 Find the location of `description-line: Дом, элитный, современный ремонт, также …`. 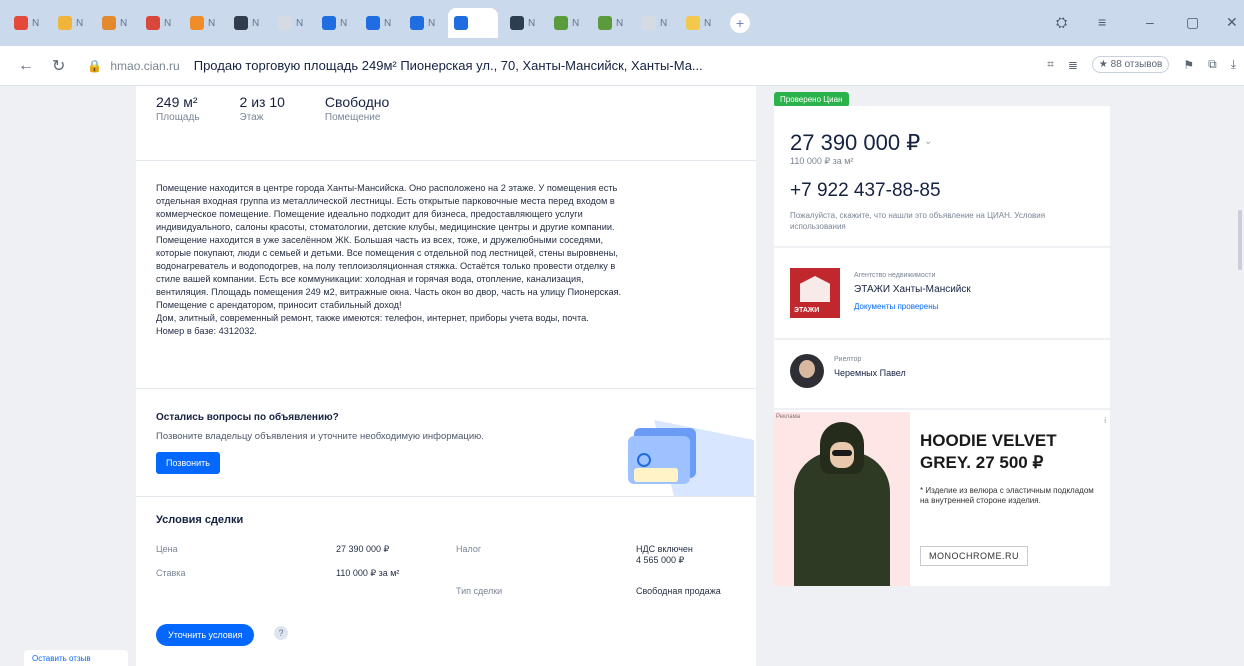

description-line: Дом, элитный, современный ремонт, также … is located at coordinates (372, 318).